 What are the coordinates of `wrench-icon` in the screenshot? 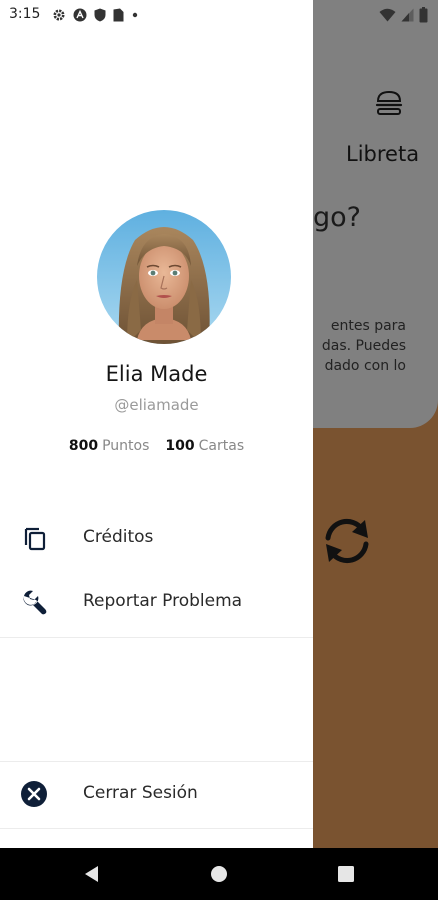 It's located at (35, 602).